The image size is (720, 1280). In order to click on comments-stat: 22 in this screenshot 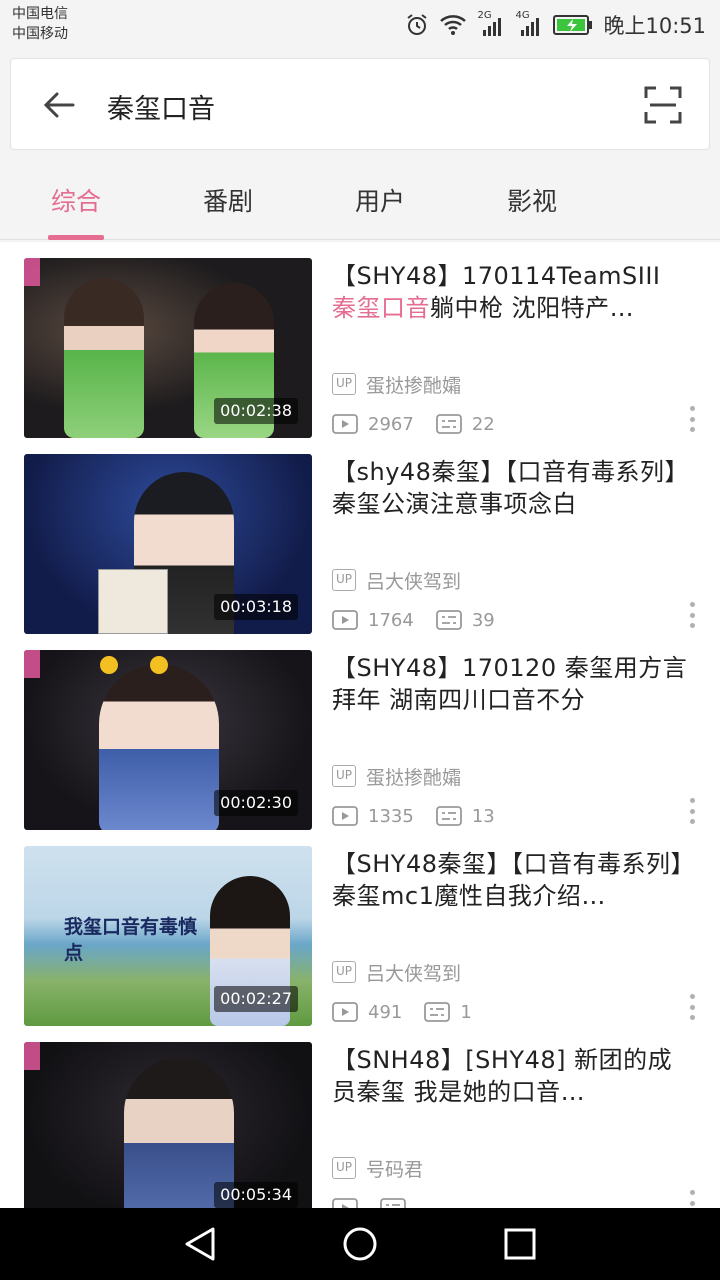, I will do `click(465, 424)`.